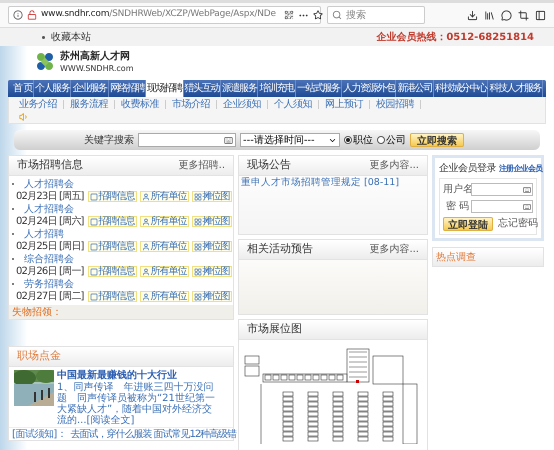  Describe the element at coordinates (97, 69) in the screenshot. I see `logo-url: WWW.SNDHR.com` at that location.